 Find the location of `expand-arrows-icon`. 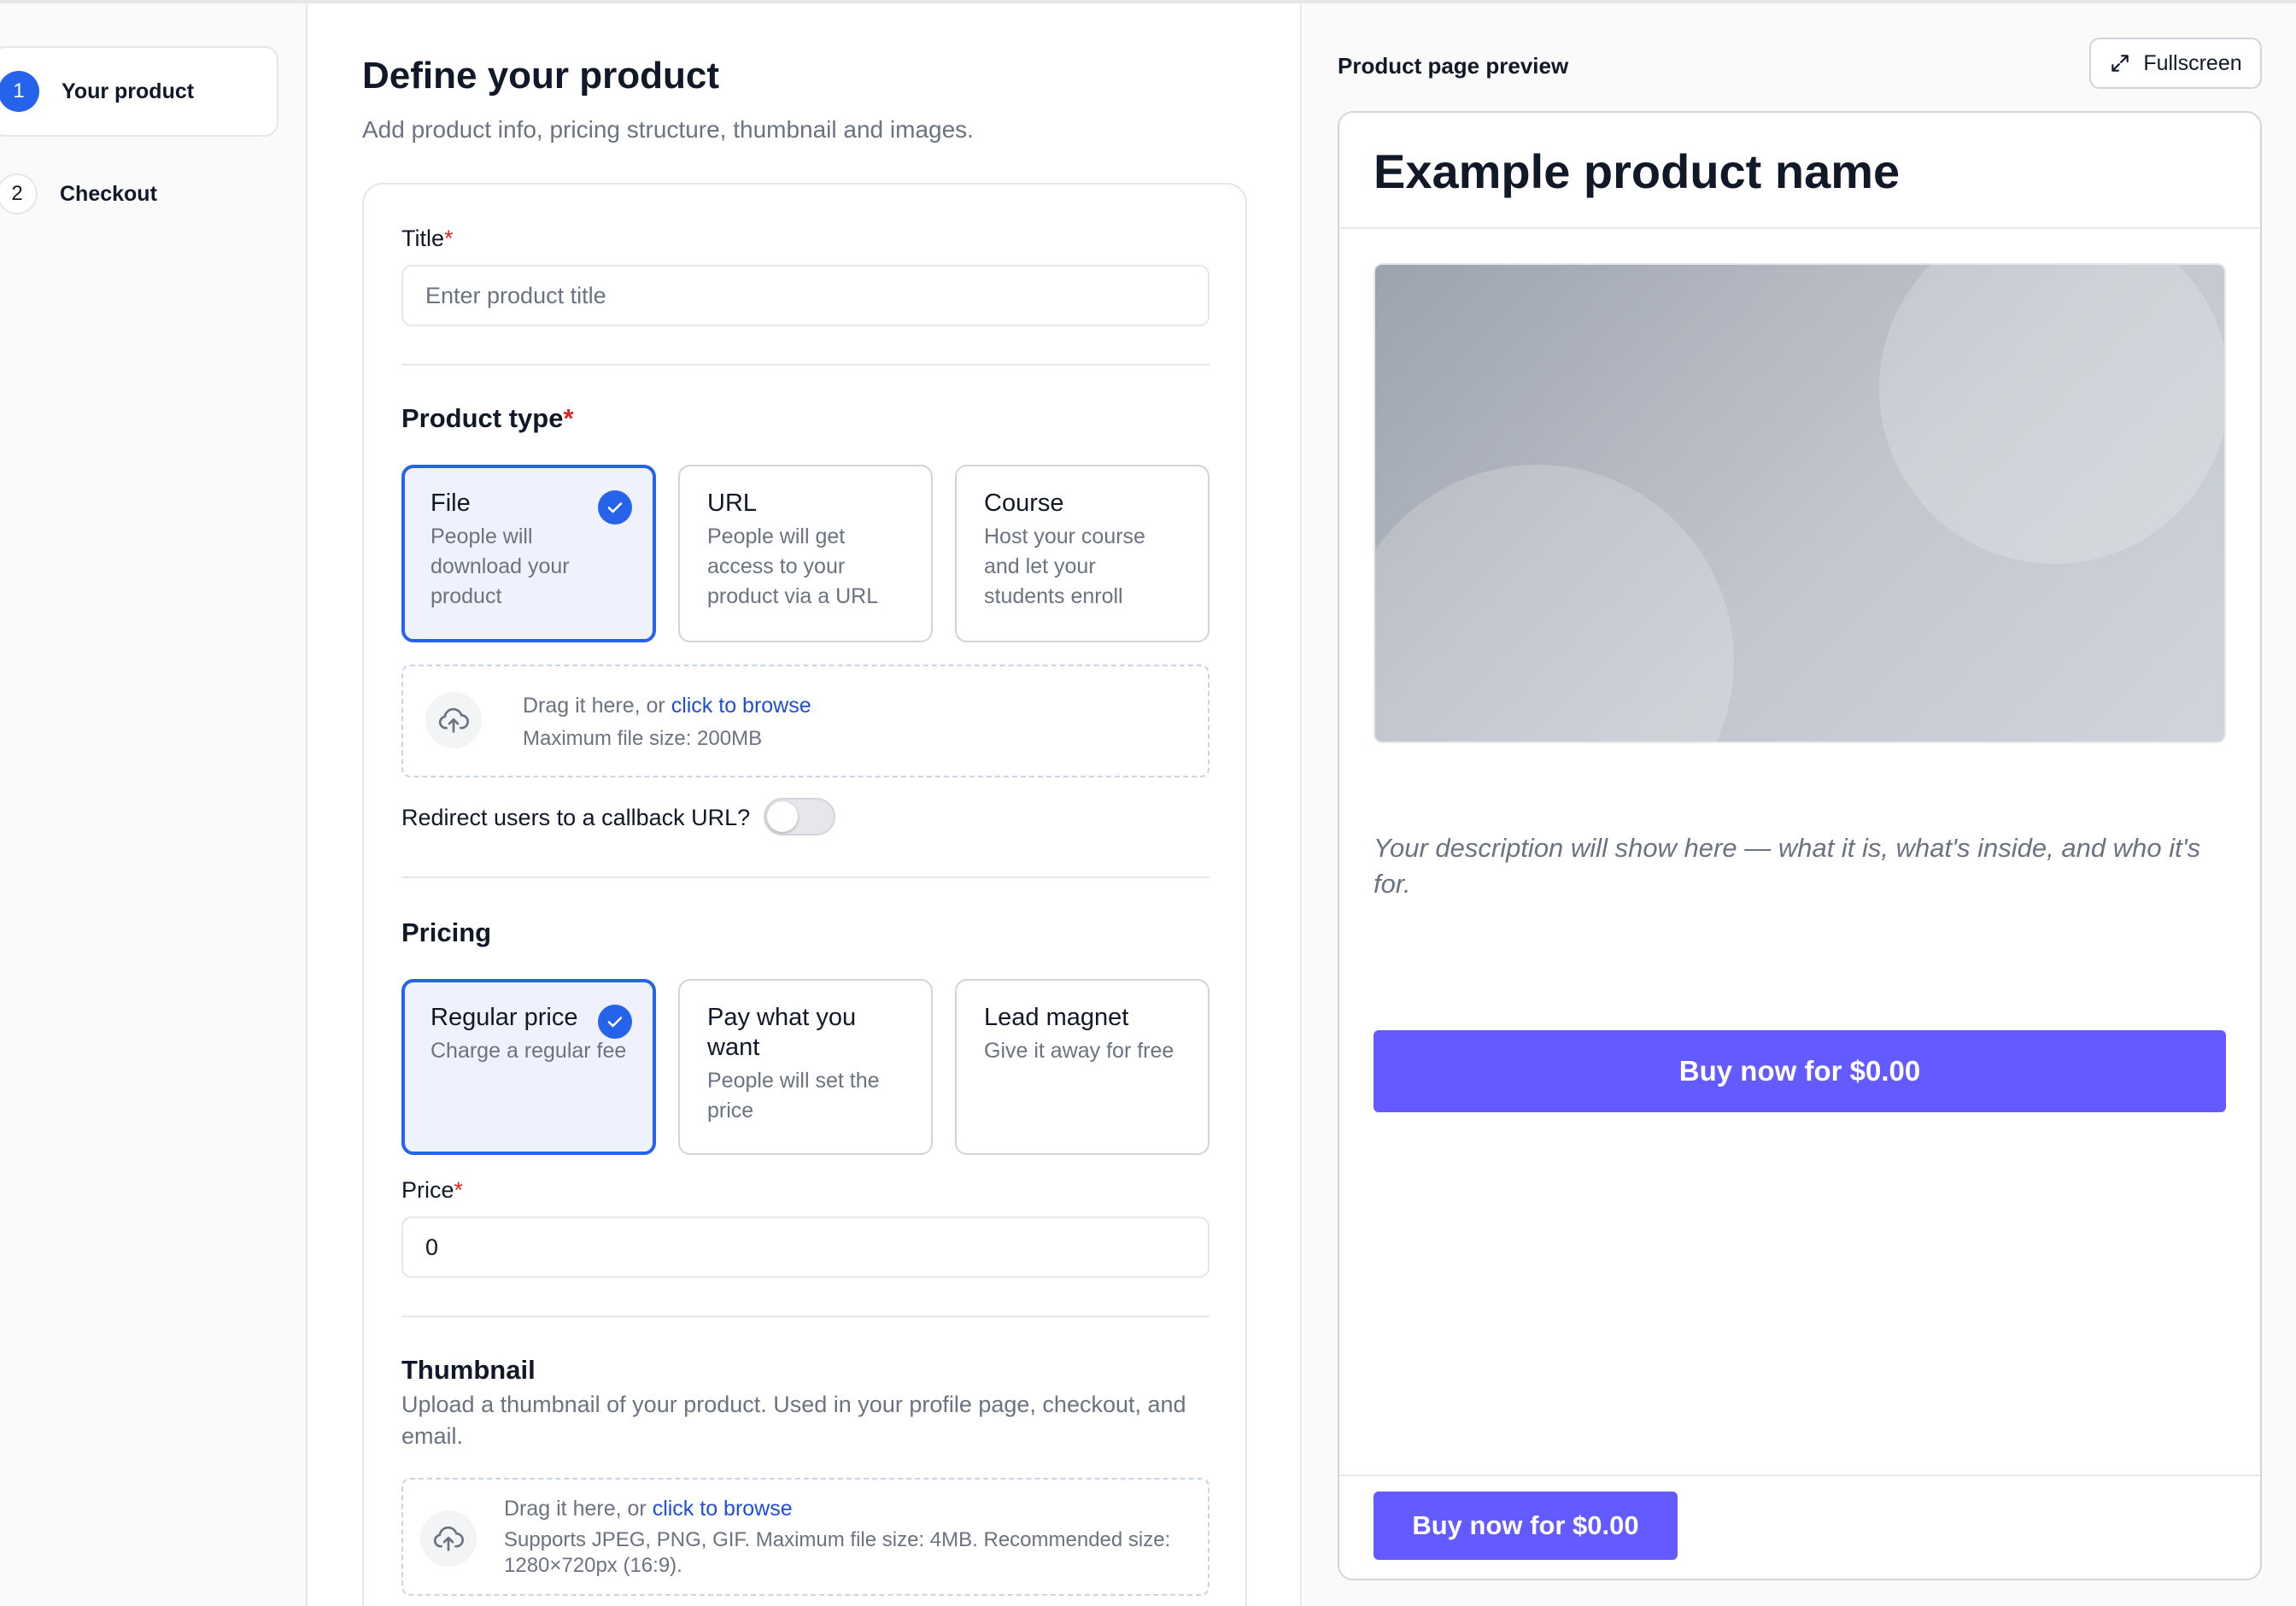

expand-arrows-icon is located at coordinates (2120, 63).